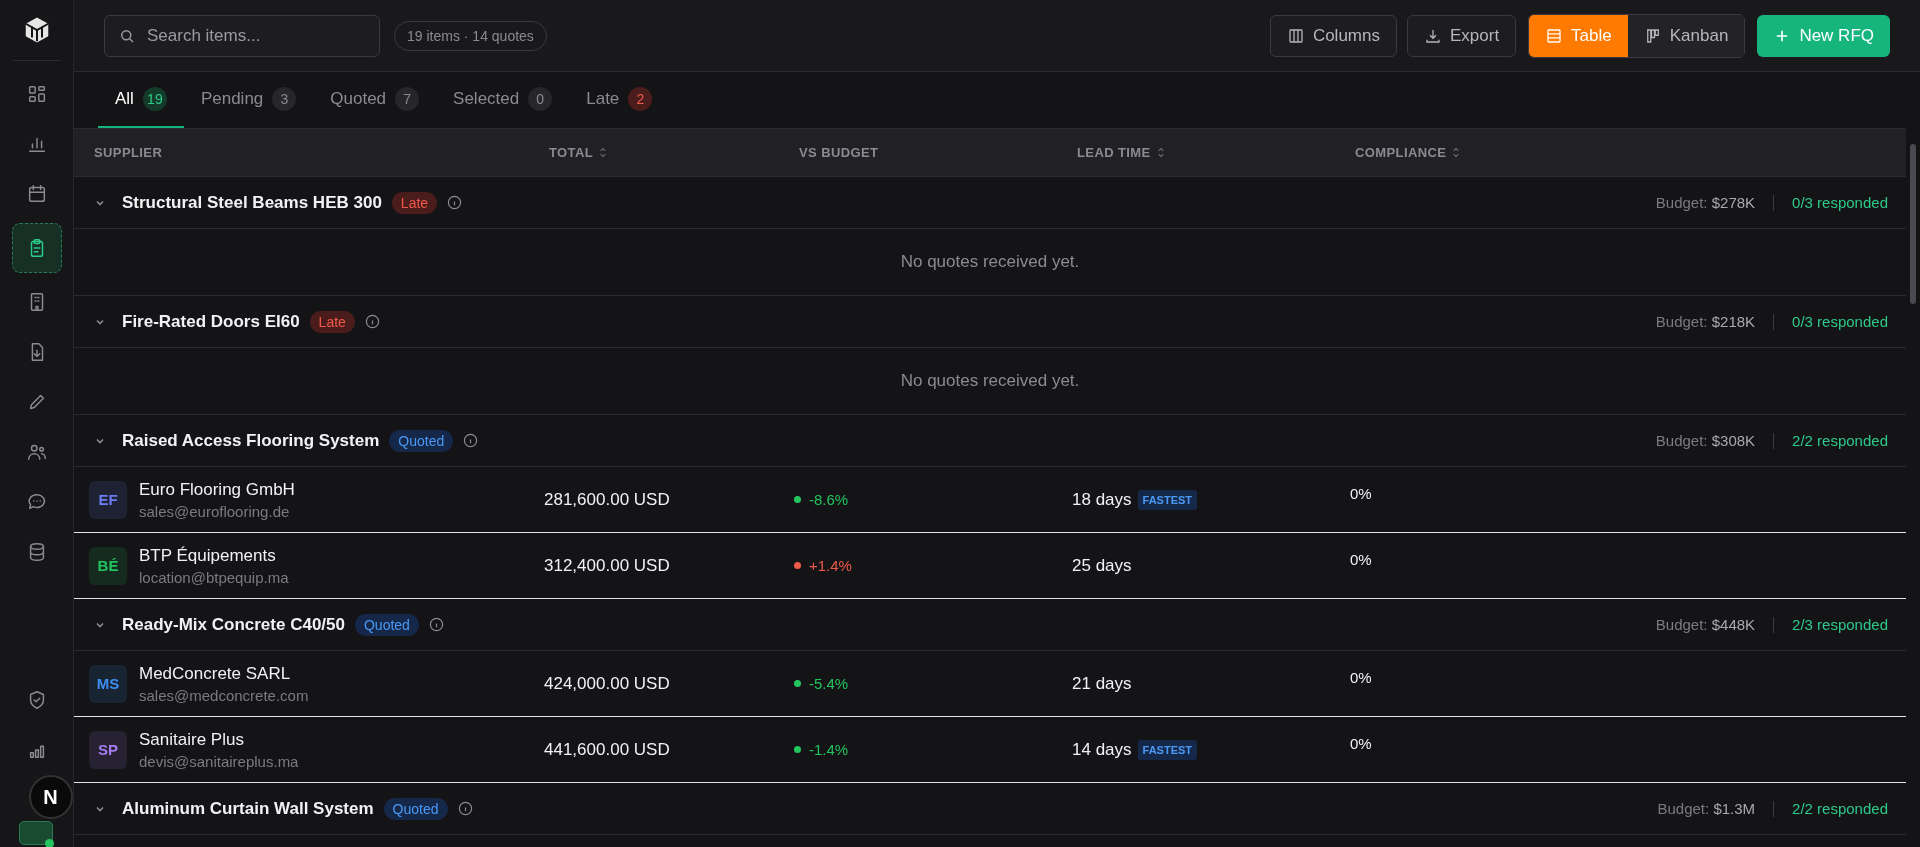  Describe the element at coordinates (1401, 152) in the screenshot. I see `column-header: COMPLIANCE` at that location.